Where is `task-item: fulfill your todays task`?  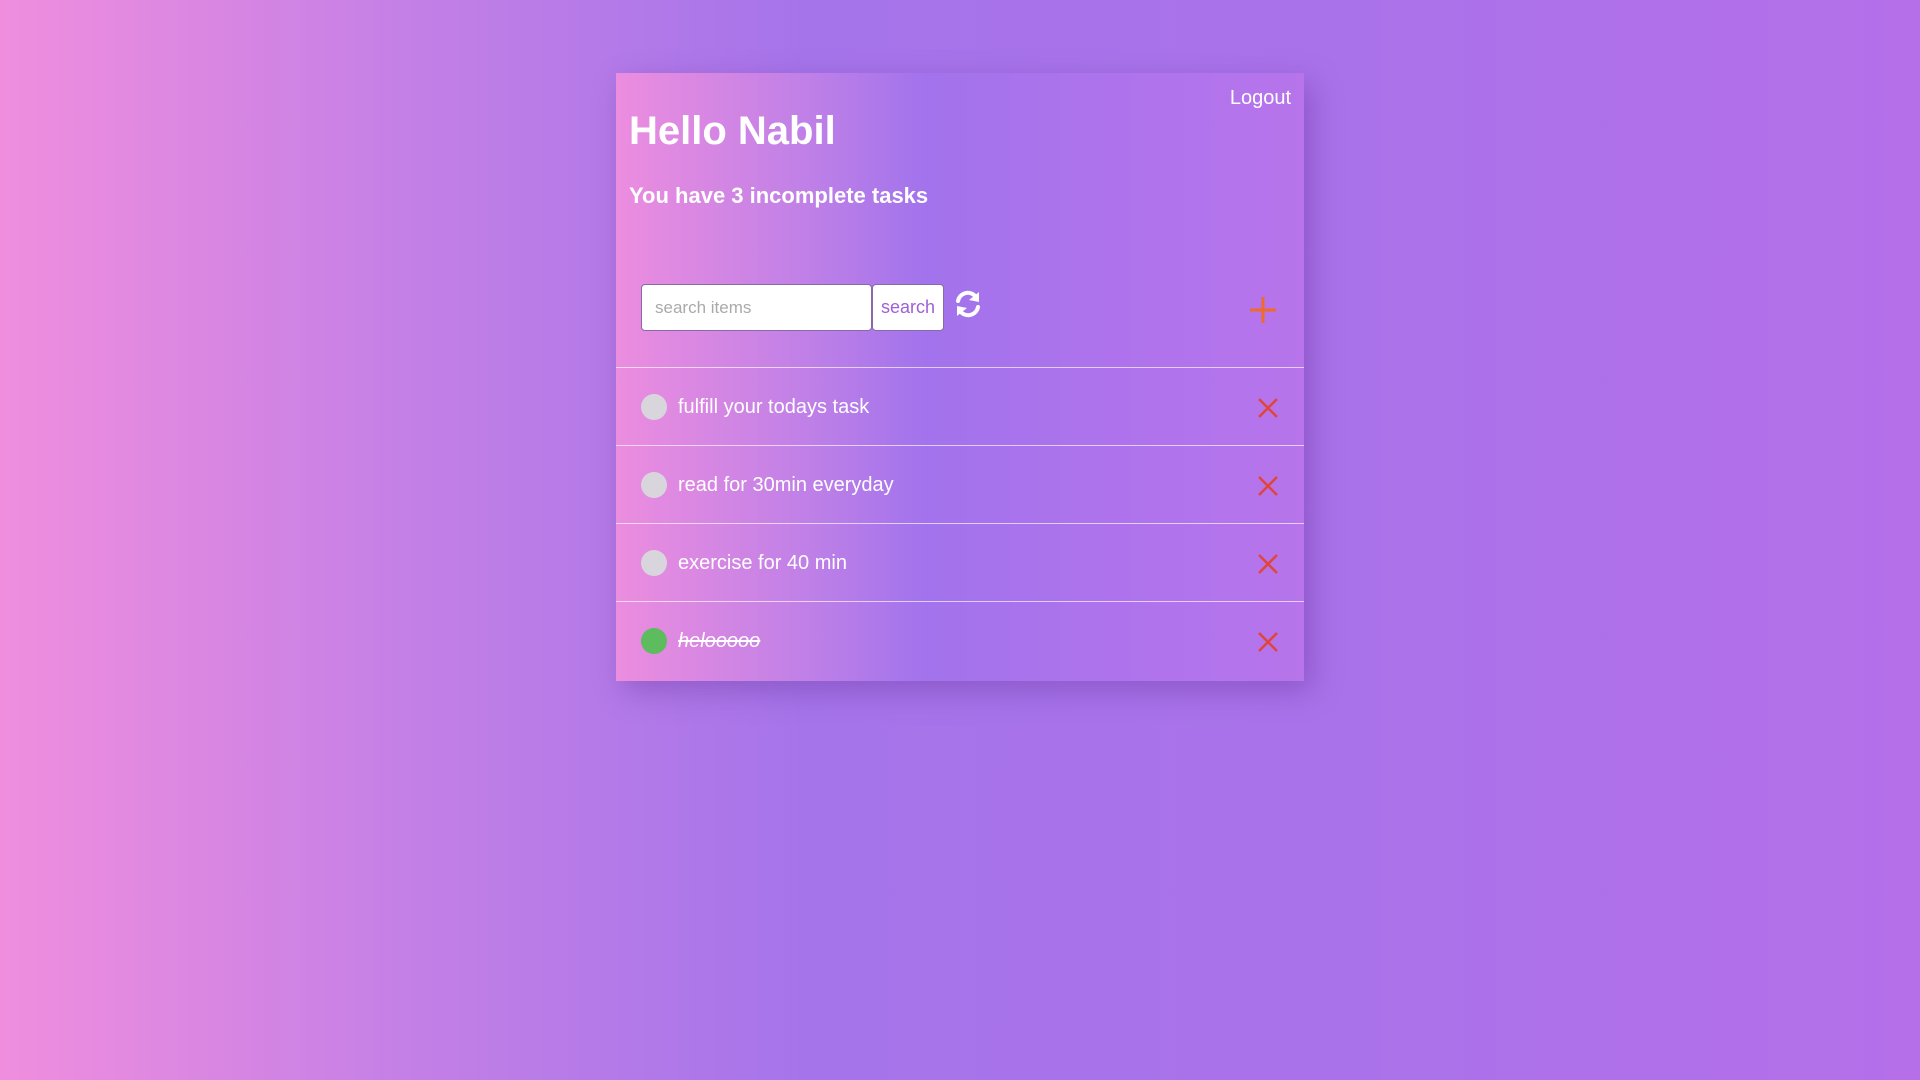
task-item: fulfill your todays task is located at coordinates (960, 406).